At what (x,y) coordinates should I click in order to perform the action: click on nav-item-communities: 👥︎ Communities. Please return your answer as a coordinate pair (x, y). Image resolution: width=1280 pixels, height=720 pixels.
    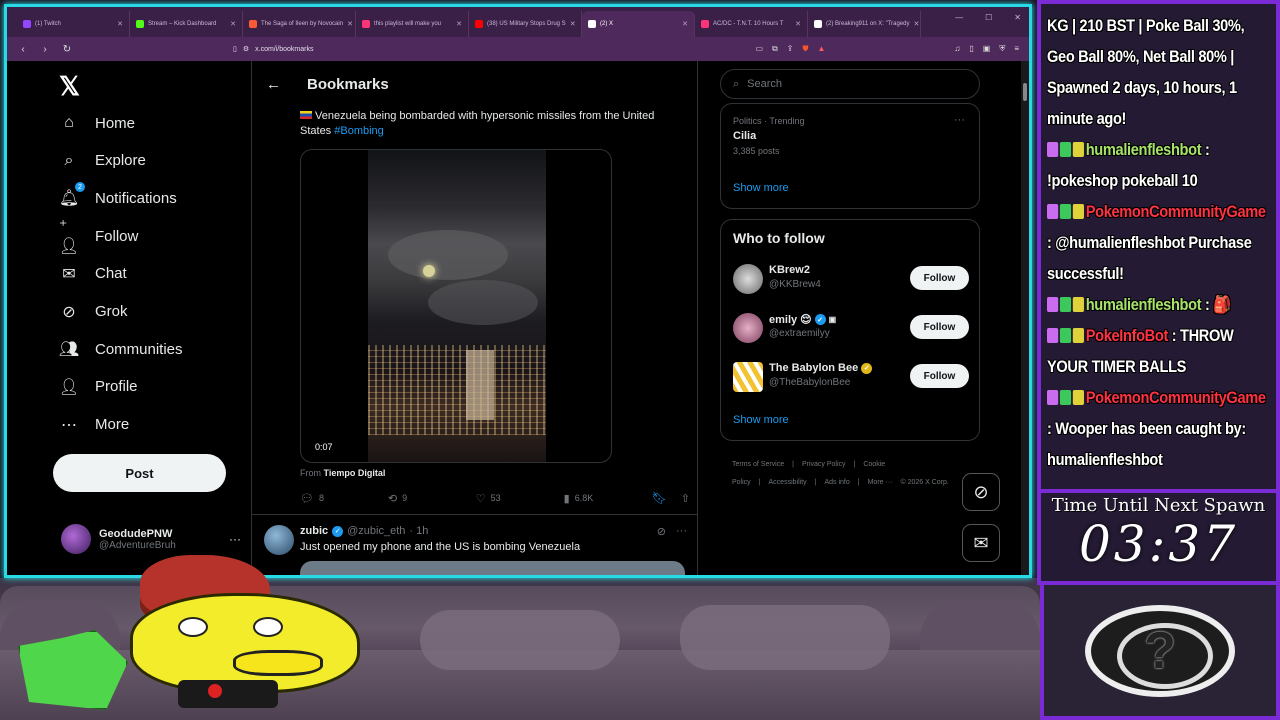
    Looking at the image, I should click on (121, 349).